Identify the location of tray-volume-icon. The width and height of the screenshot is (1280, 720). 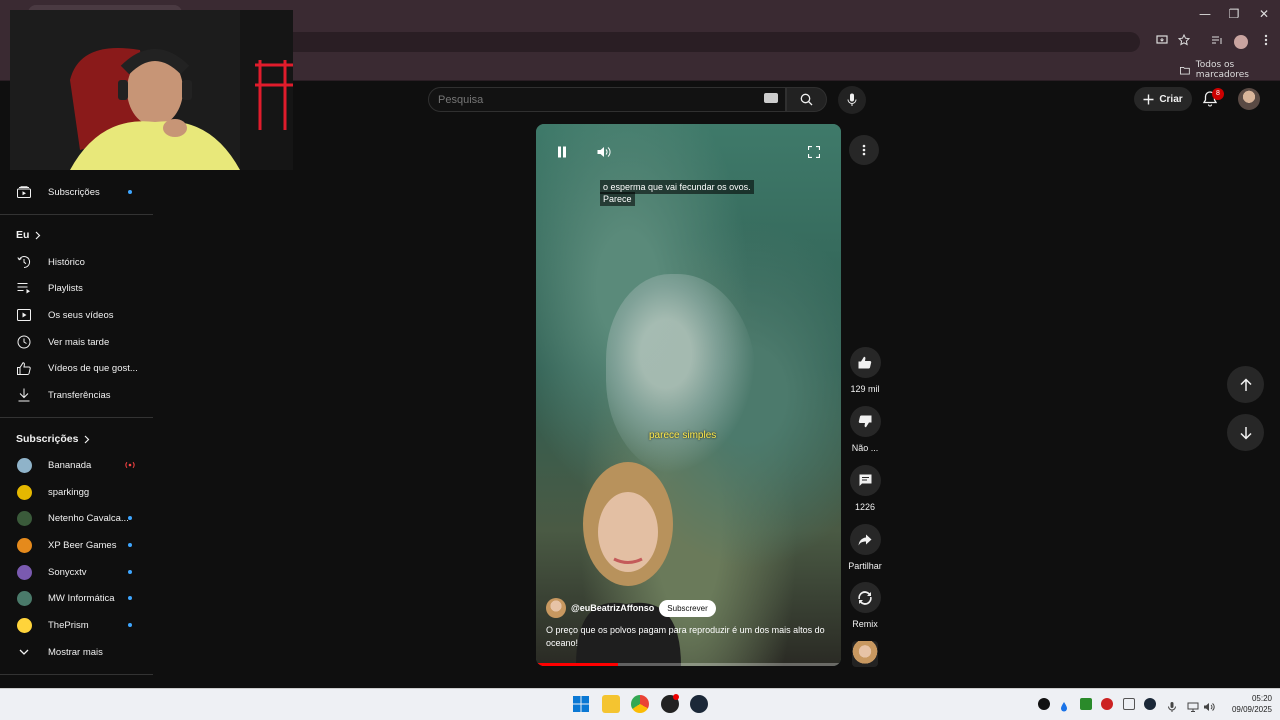
(1209, 704).